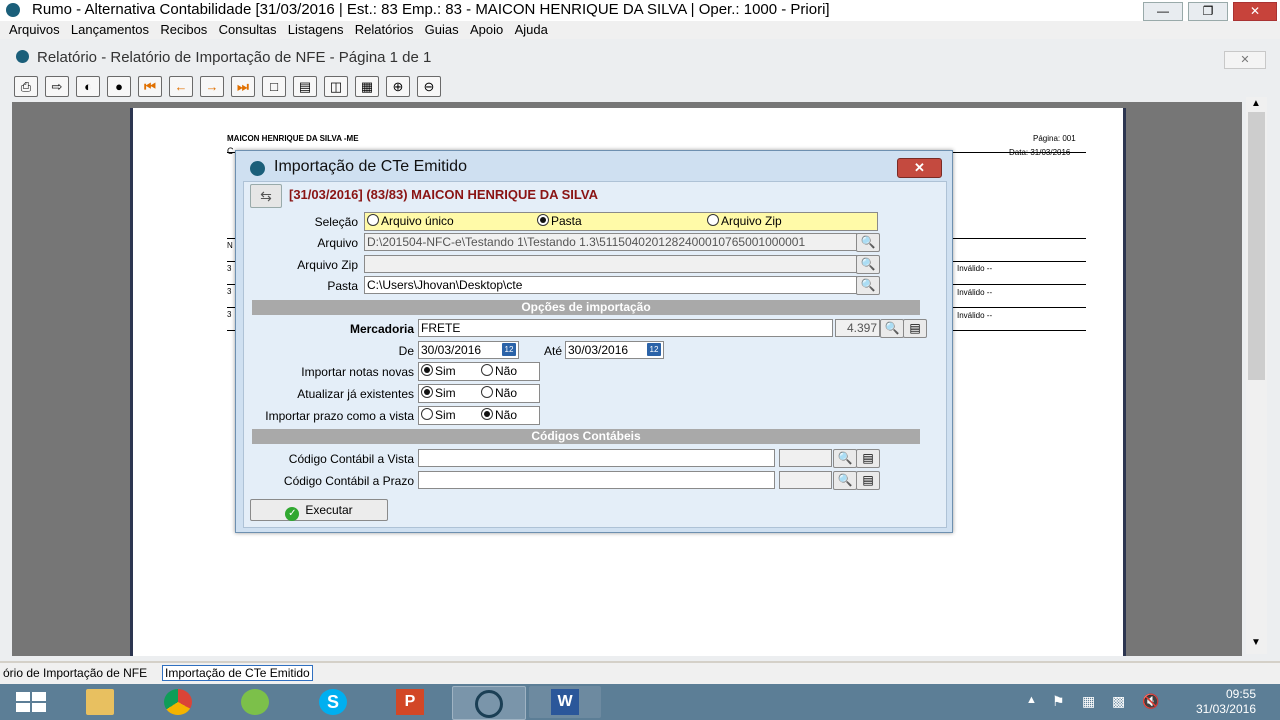 The height and width of the screenshot is (720, 1280). I want to click on two-pages-icon: ◫, so click(336, 86).